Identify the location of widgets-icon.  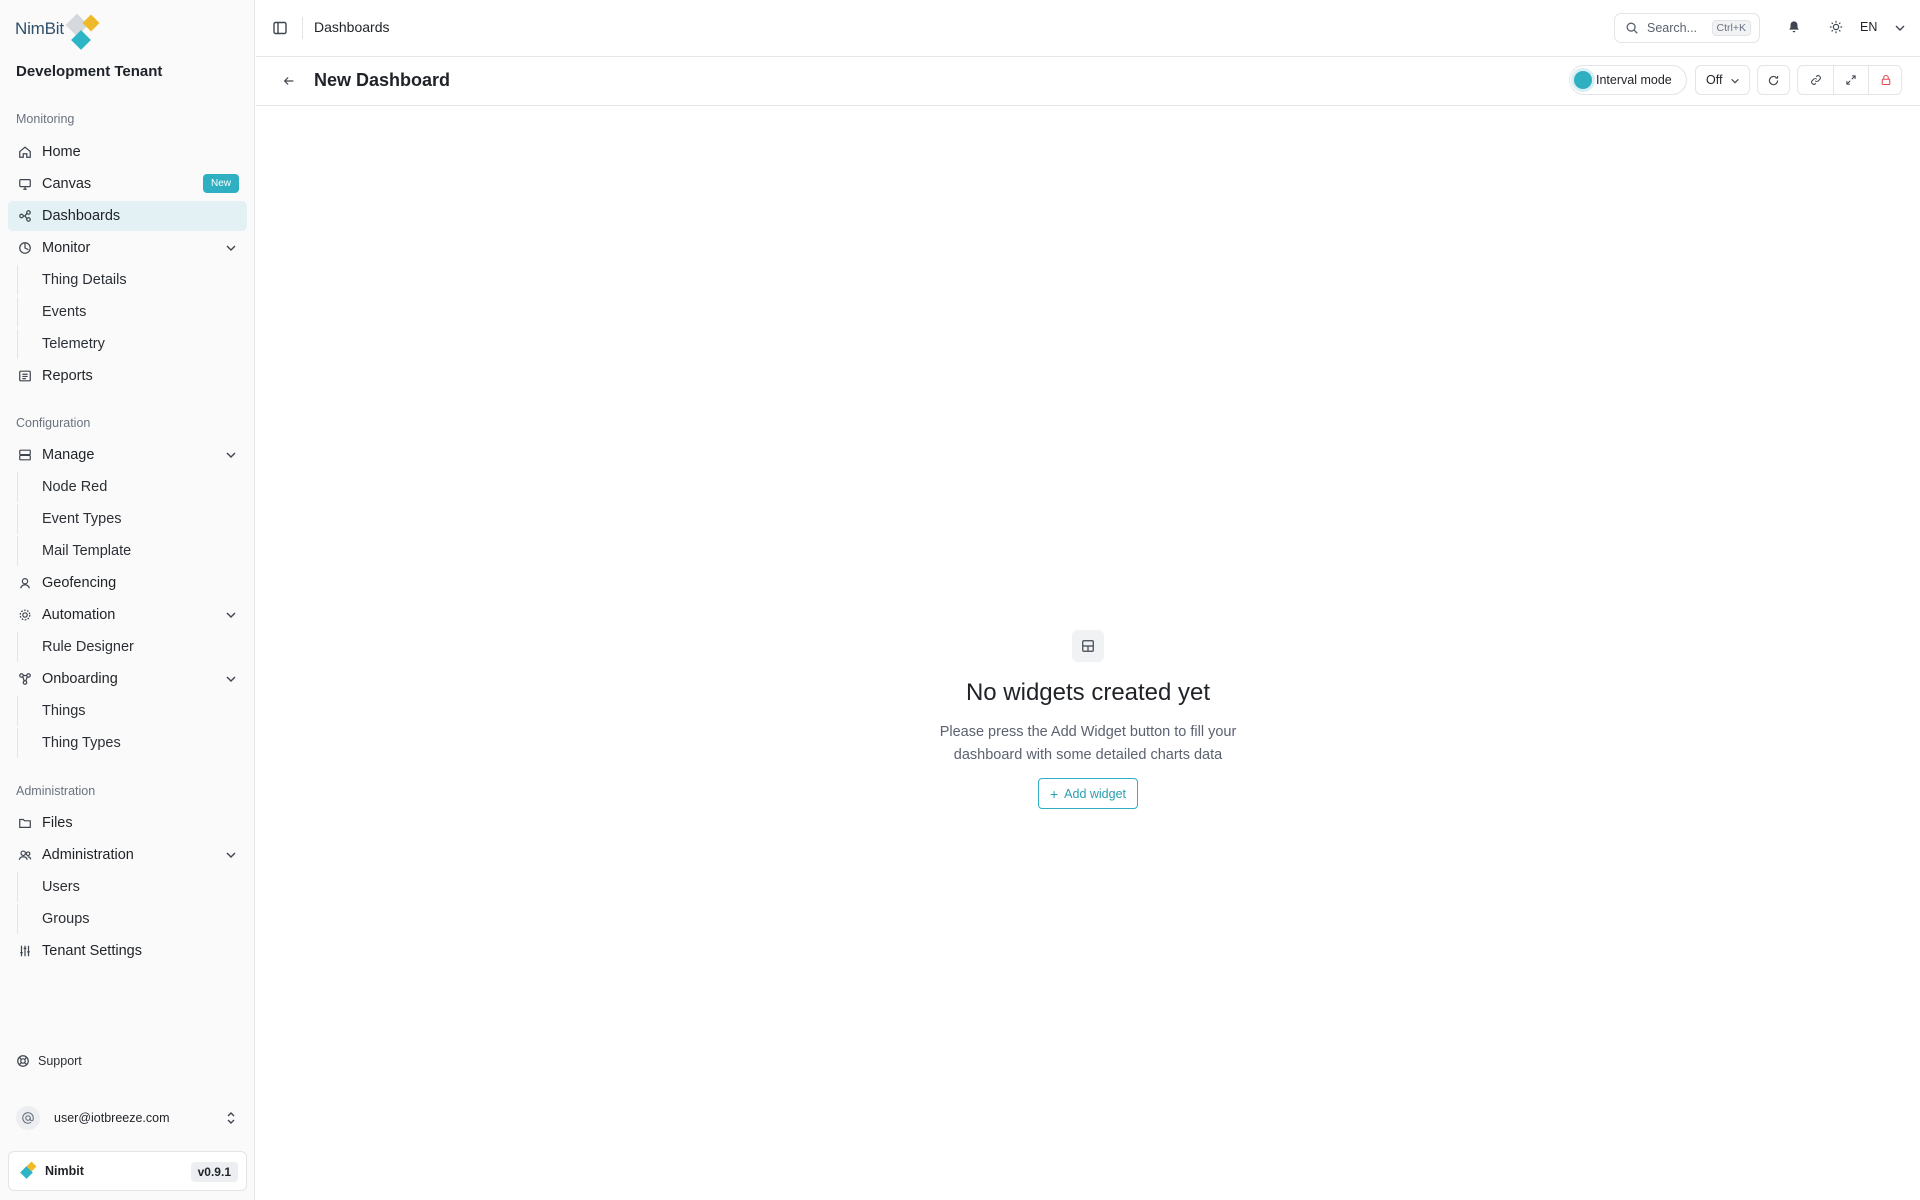
(1088, 646).